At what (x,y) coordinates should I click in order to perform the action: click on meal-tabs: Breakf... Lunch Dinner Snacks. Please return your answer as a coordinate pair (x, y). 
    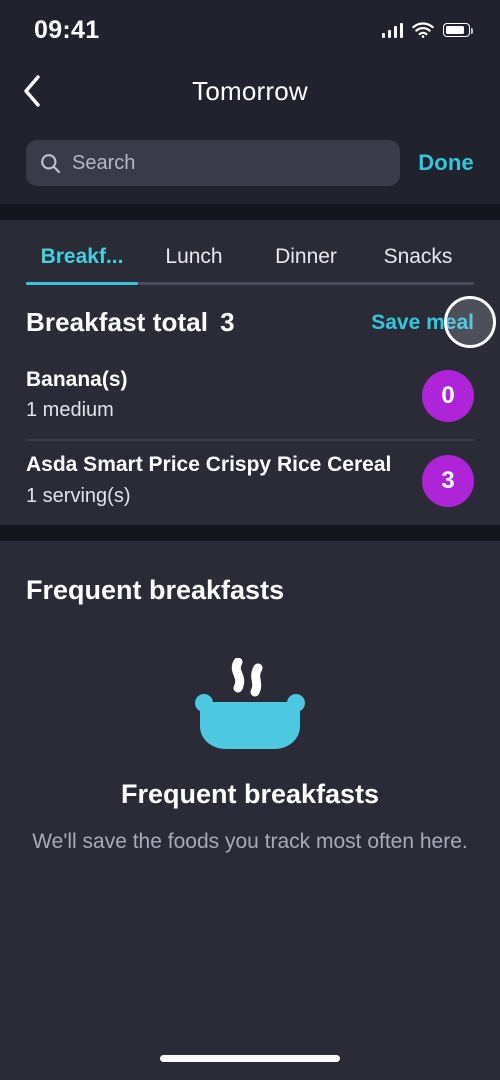
    Looking at the image, I should click on (250, 251).